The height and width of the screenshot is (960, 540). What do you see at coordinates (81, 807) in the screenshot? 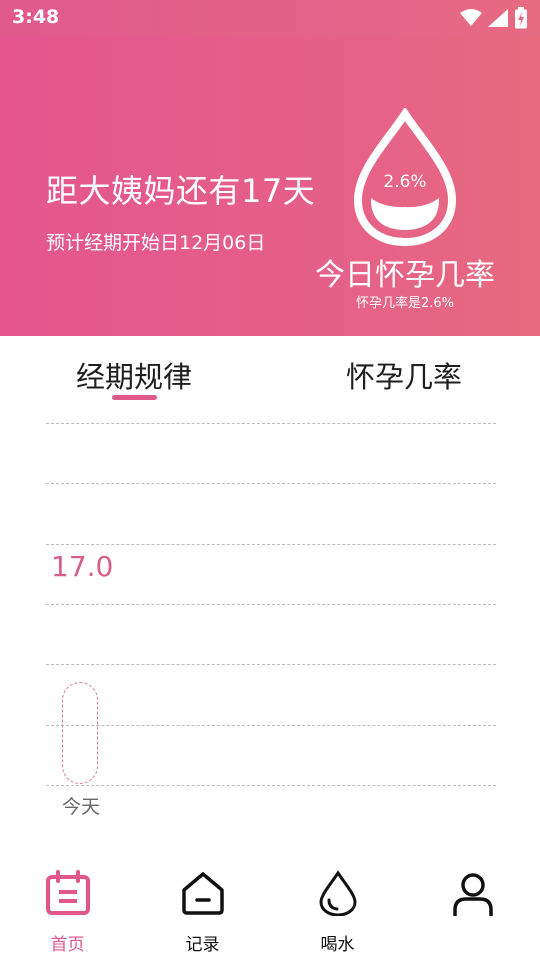
I see `today-label: 今天` at bounding box center [81, 807].